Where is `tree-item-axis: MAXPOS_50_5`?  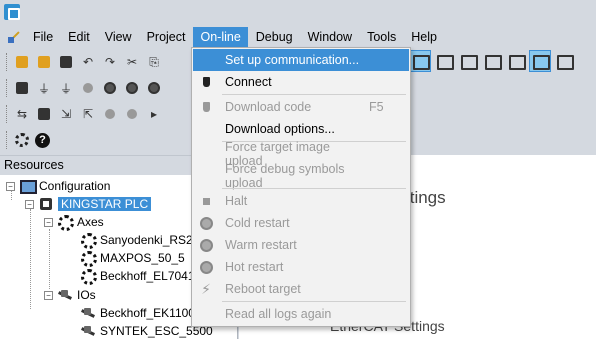
tree-item-axis: MAXPOS_50_5 is located at coordinates (132, 258).